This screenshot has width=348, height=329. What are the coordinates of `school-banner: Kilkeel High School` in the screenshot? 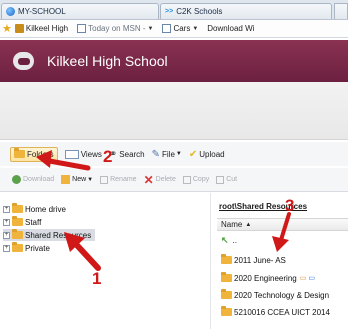 It's located at (174, 61).